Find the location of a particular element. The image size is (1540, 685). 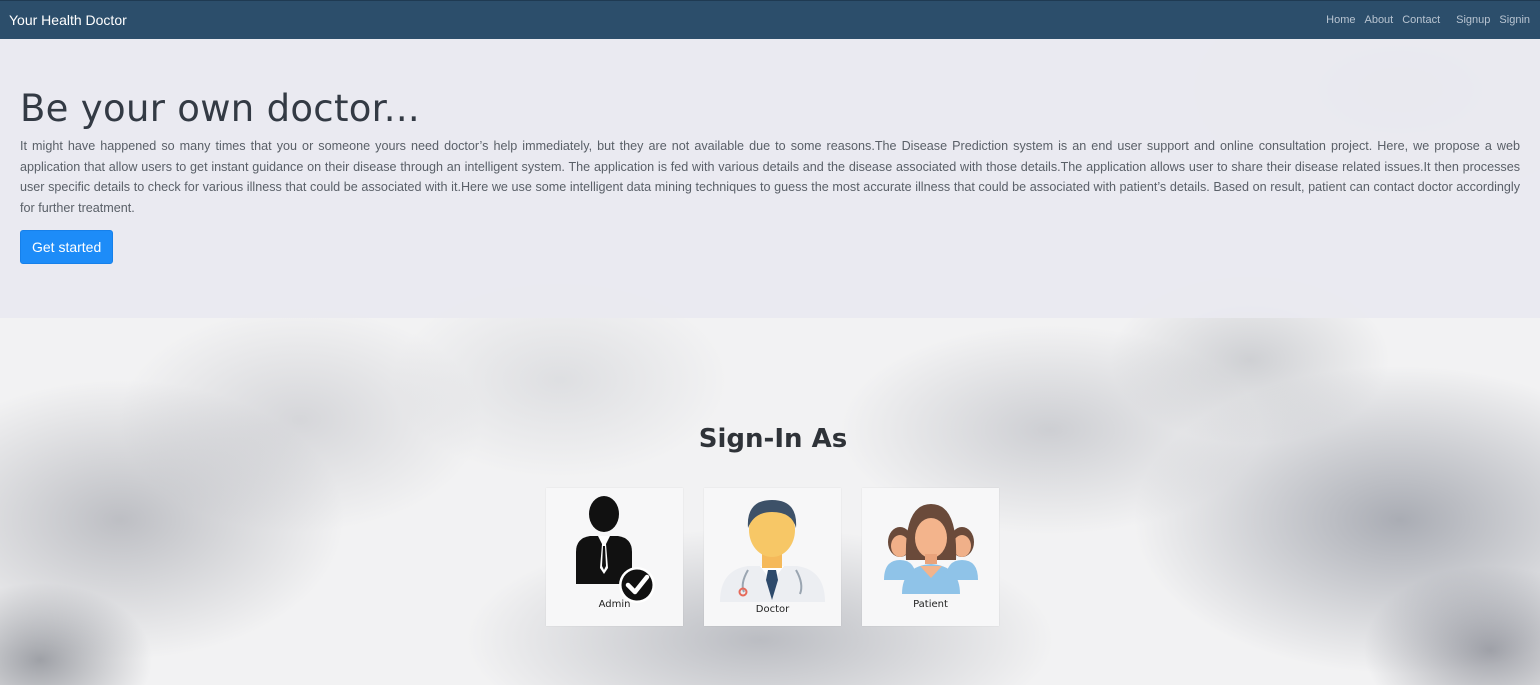

admin-label: Admin is located at coordinates (614, 604).